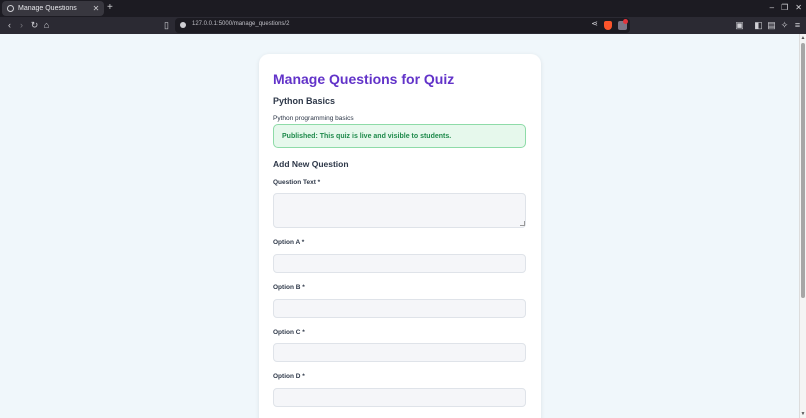 The height and width of the screenshot is (418, 806). Describe the element at coordinates (46, 25) in the screenshot. I see `home-icon: ⌂` at that location.